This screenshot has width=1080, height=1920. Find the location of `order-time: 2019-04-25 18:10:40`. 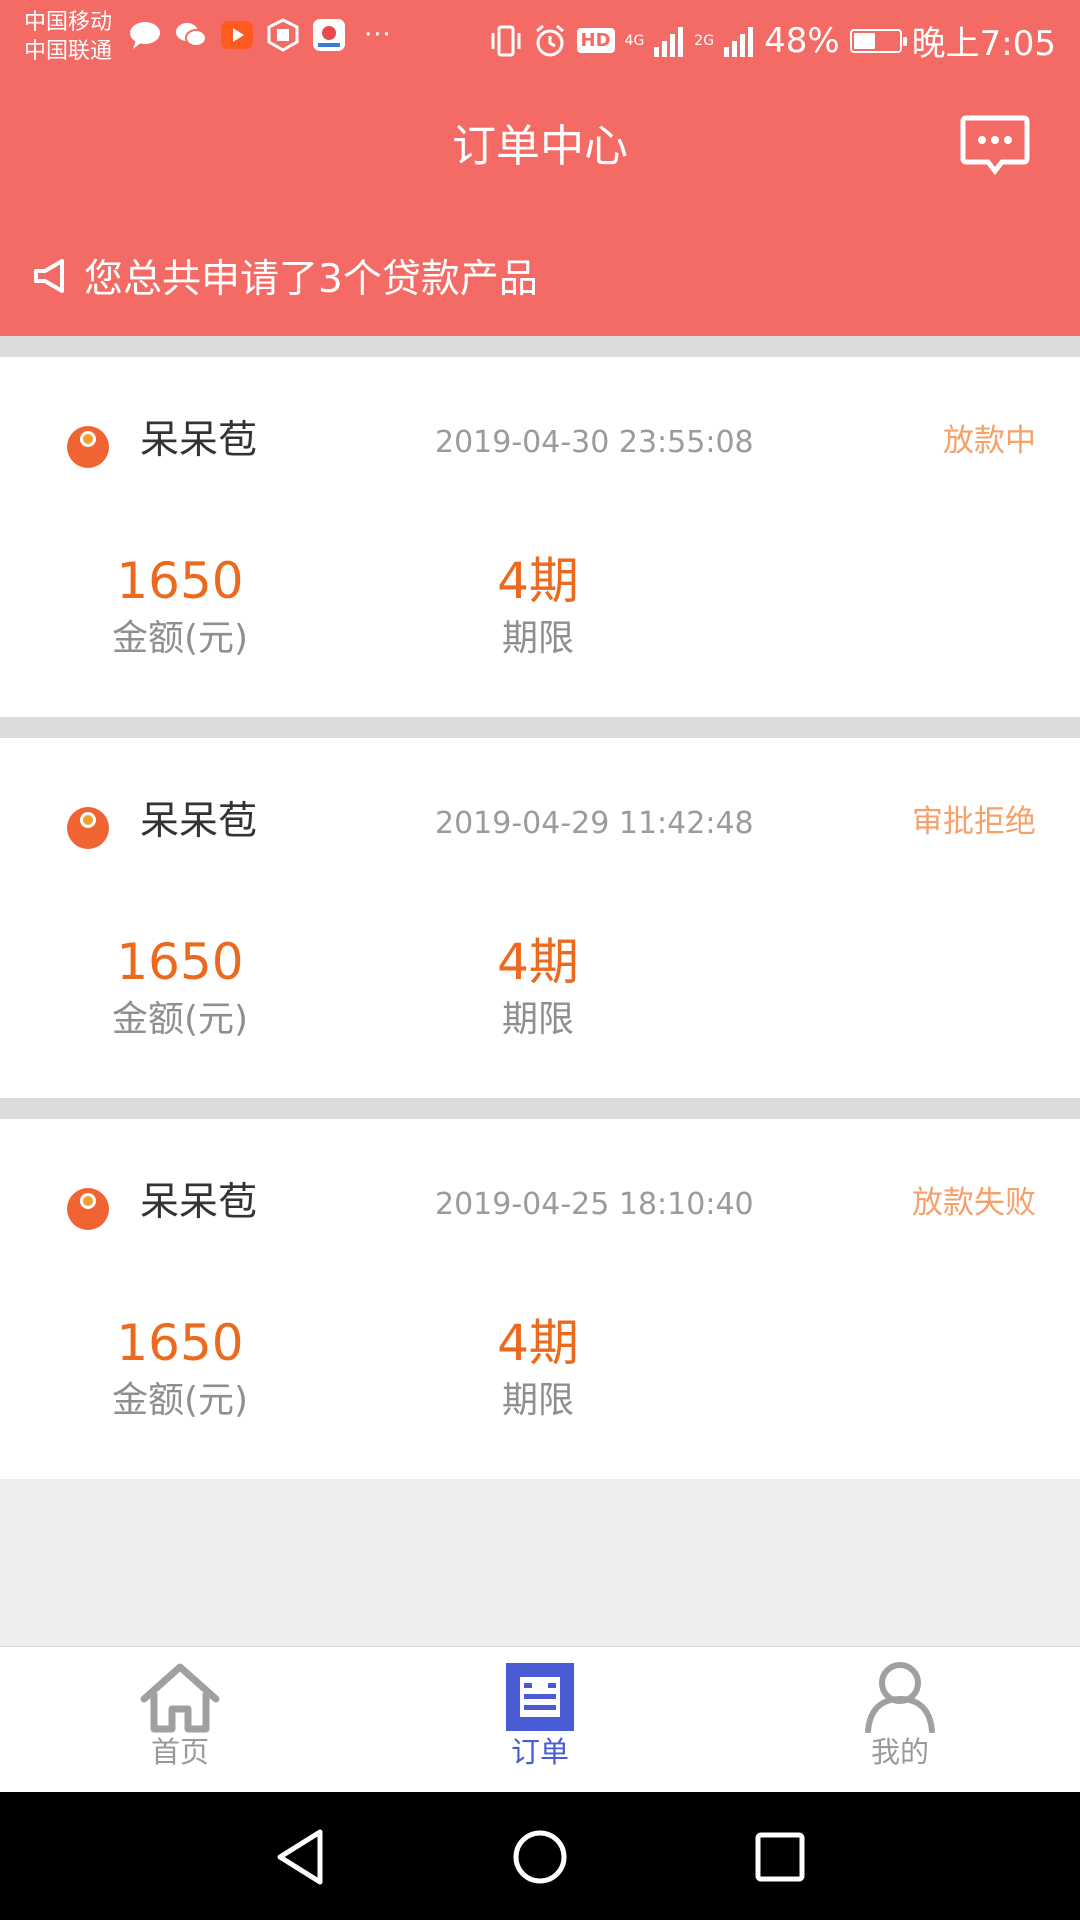

order-time: 2019-04-25 18:10:40 is located at coordinates (594, 1204).